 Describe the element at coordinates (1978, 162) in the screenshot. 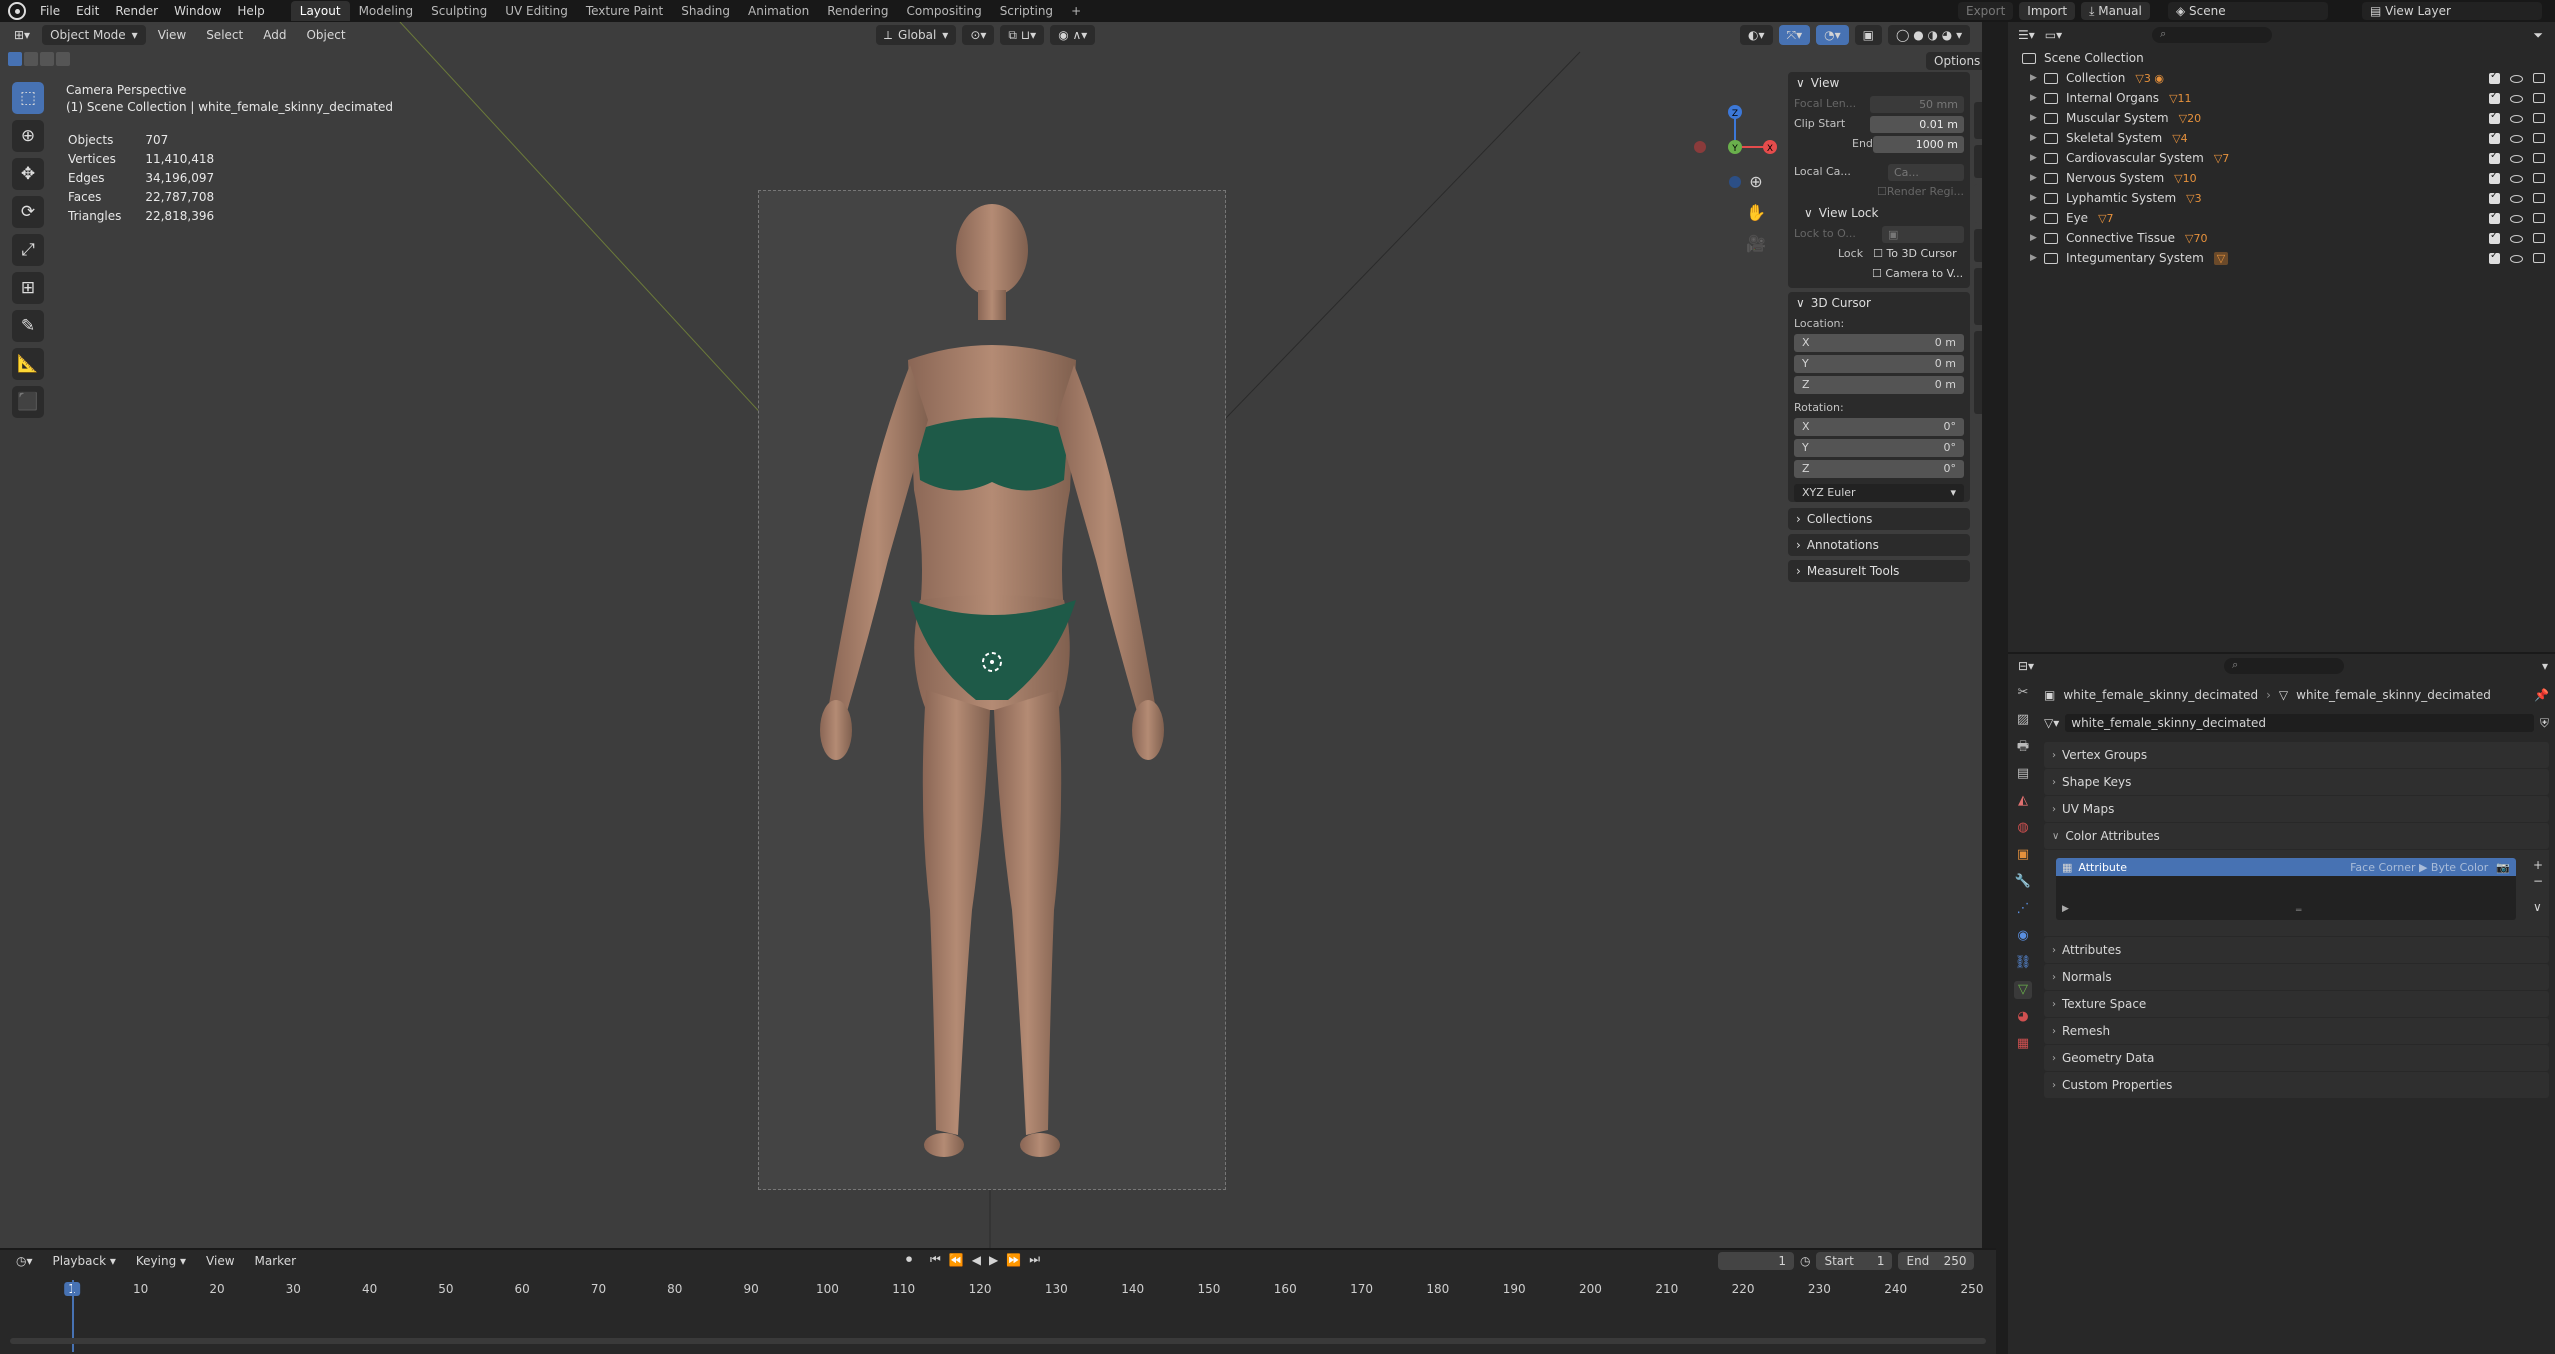

I see `sidebar-tab-tool: Tool` at that location.